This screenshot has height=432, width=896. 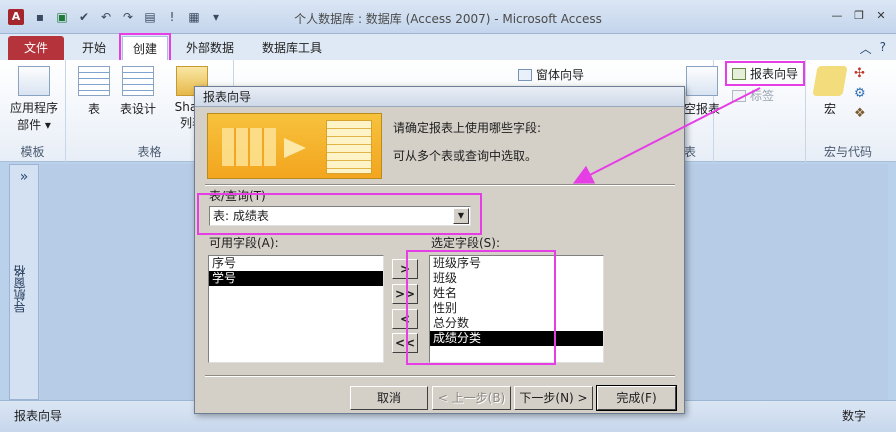 What do you see at coordinates (440, 376) in the screenshot?
I see `separator-bottom` at bounding box center [440, 376].